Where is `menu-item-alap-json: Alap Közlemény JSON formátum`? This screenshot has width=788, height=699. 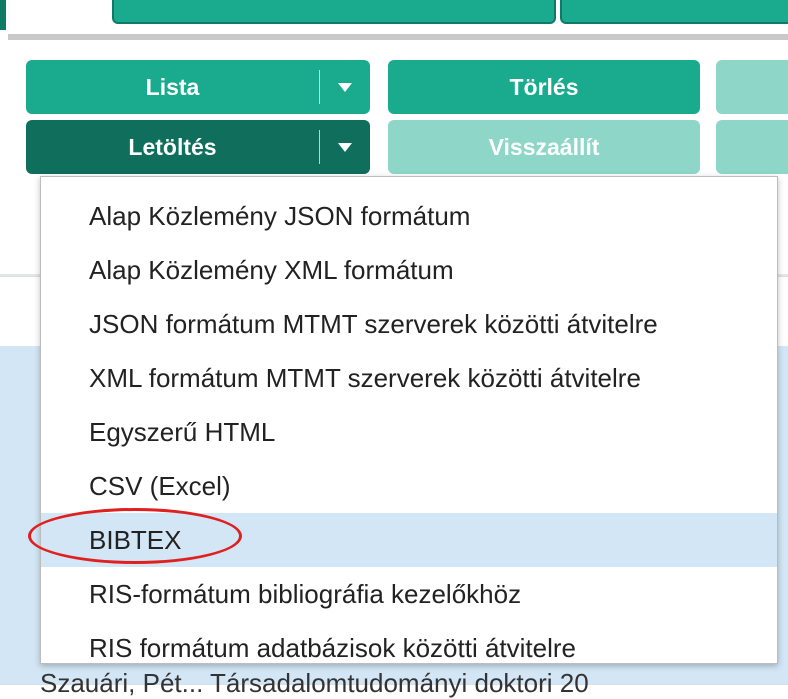
menu-item-alap-json: Alap Közlemény JSON formátum is located at coordinates (409, 216).